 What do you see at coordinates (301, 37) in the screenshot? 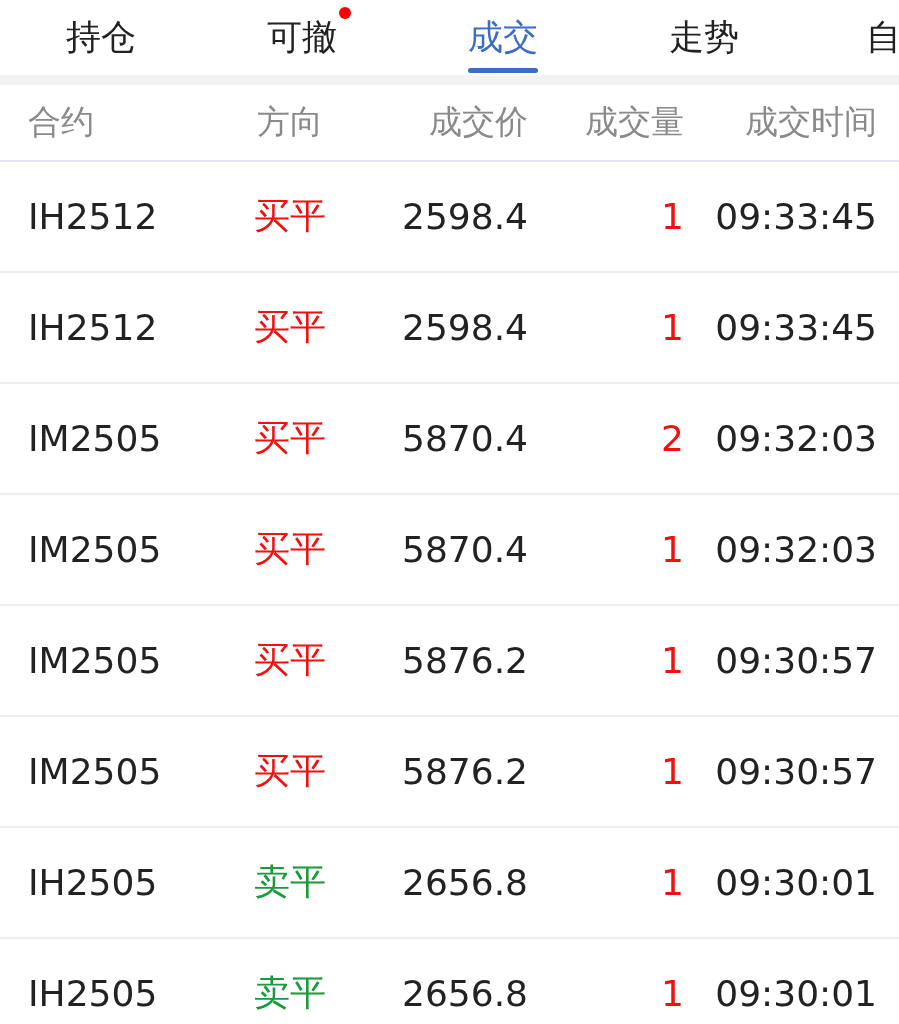
I see `tab: 可撤` at bounding box center [301, 37].